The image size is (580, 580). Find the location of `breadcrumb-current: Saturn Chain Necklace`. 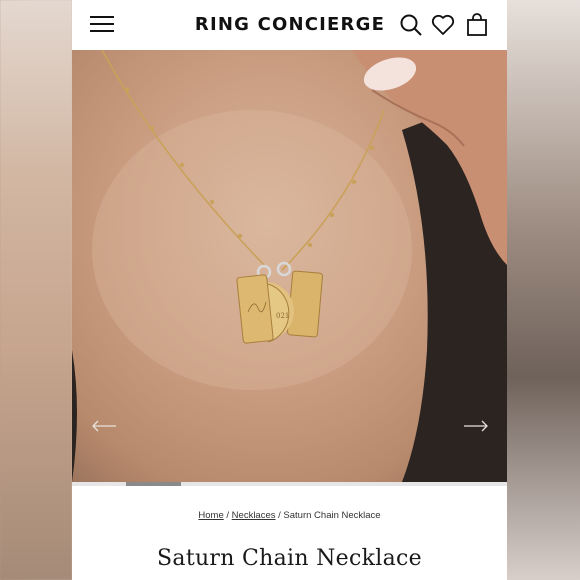

breadcrumb-current: Saturn Chain Necklace is located at coordinates (332, 515).